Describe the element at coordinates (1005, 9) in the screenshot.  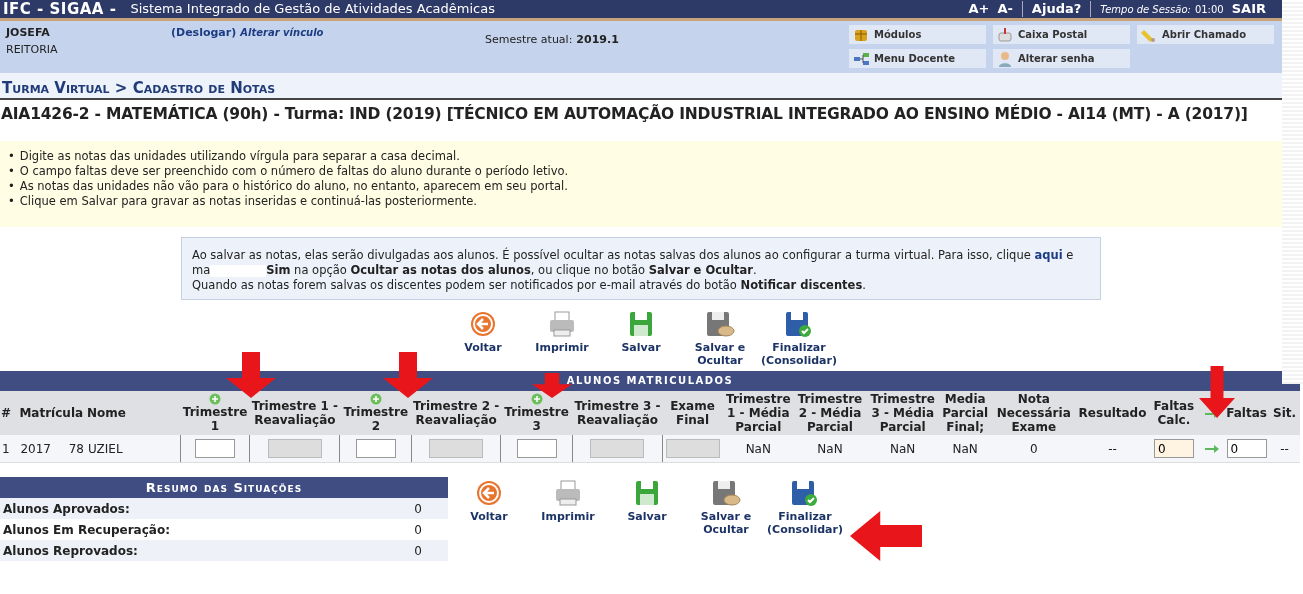
I see `font-decrease-link: A-` at that location.